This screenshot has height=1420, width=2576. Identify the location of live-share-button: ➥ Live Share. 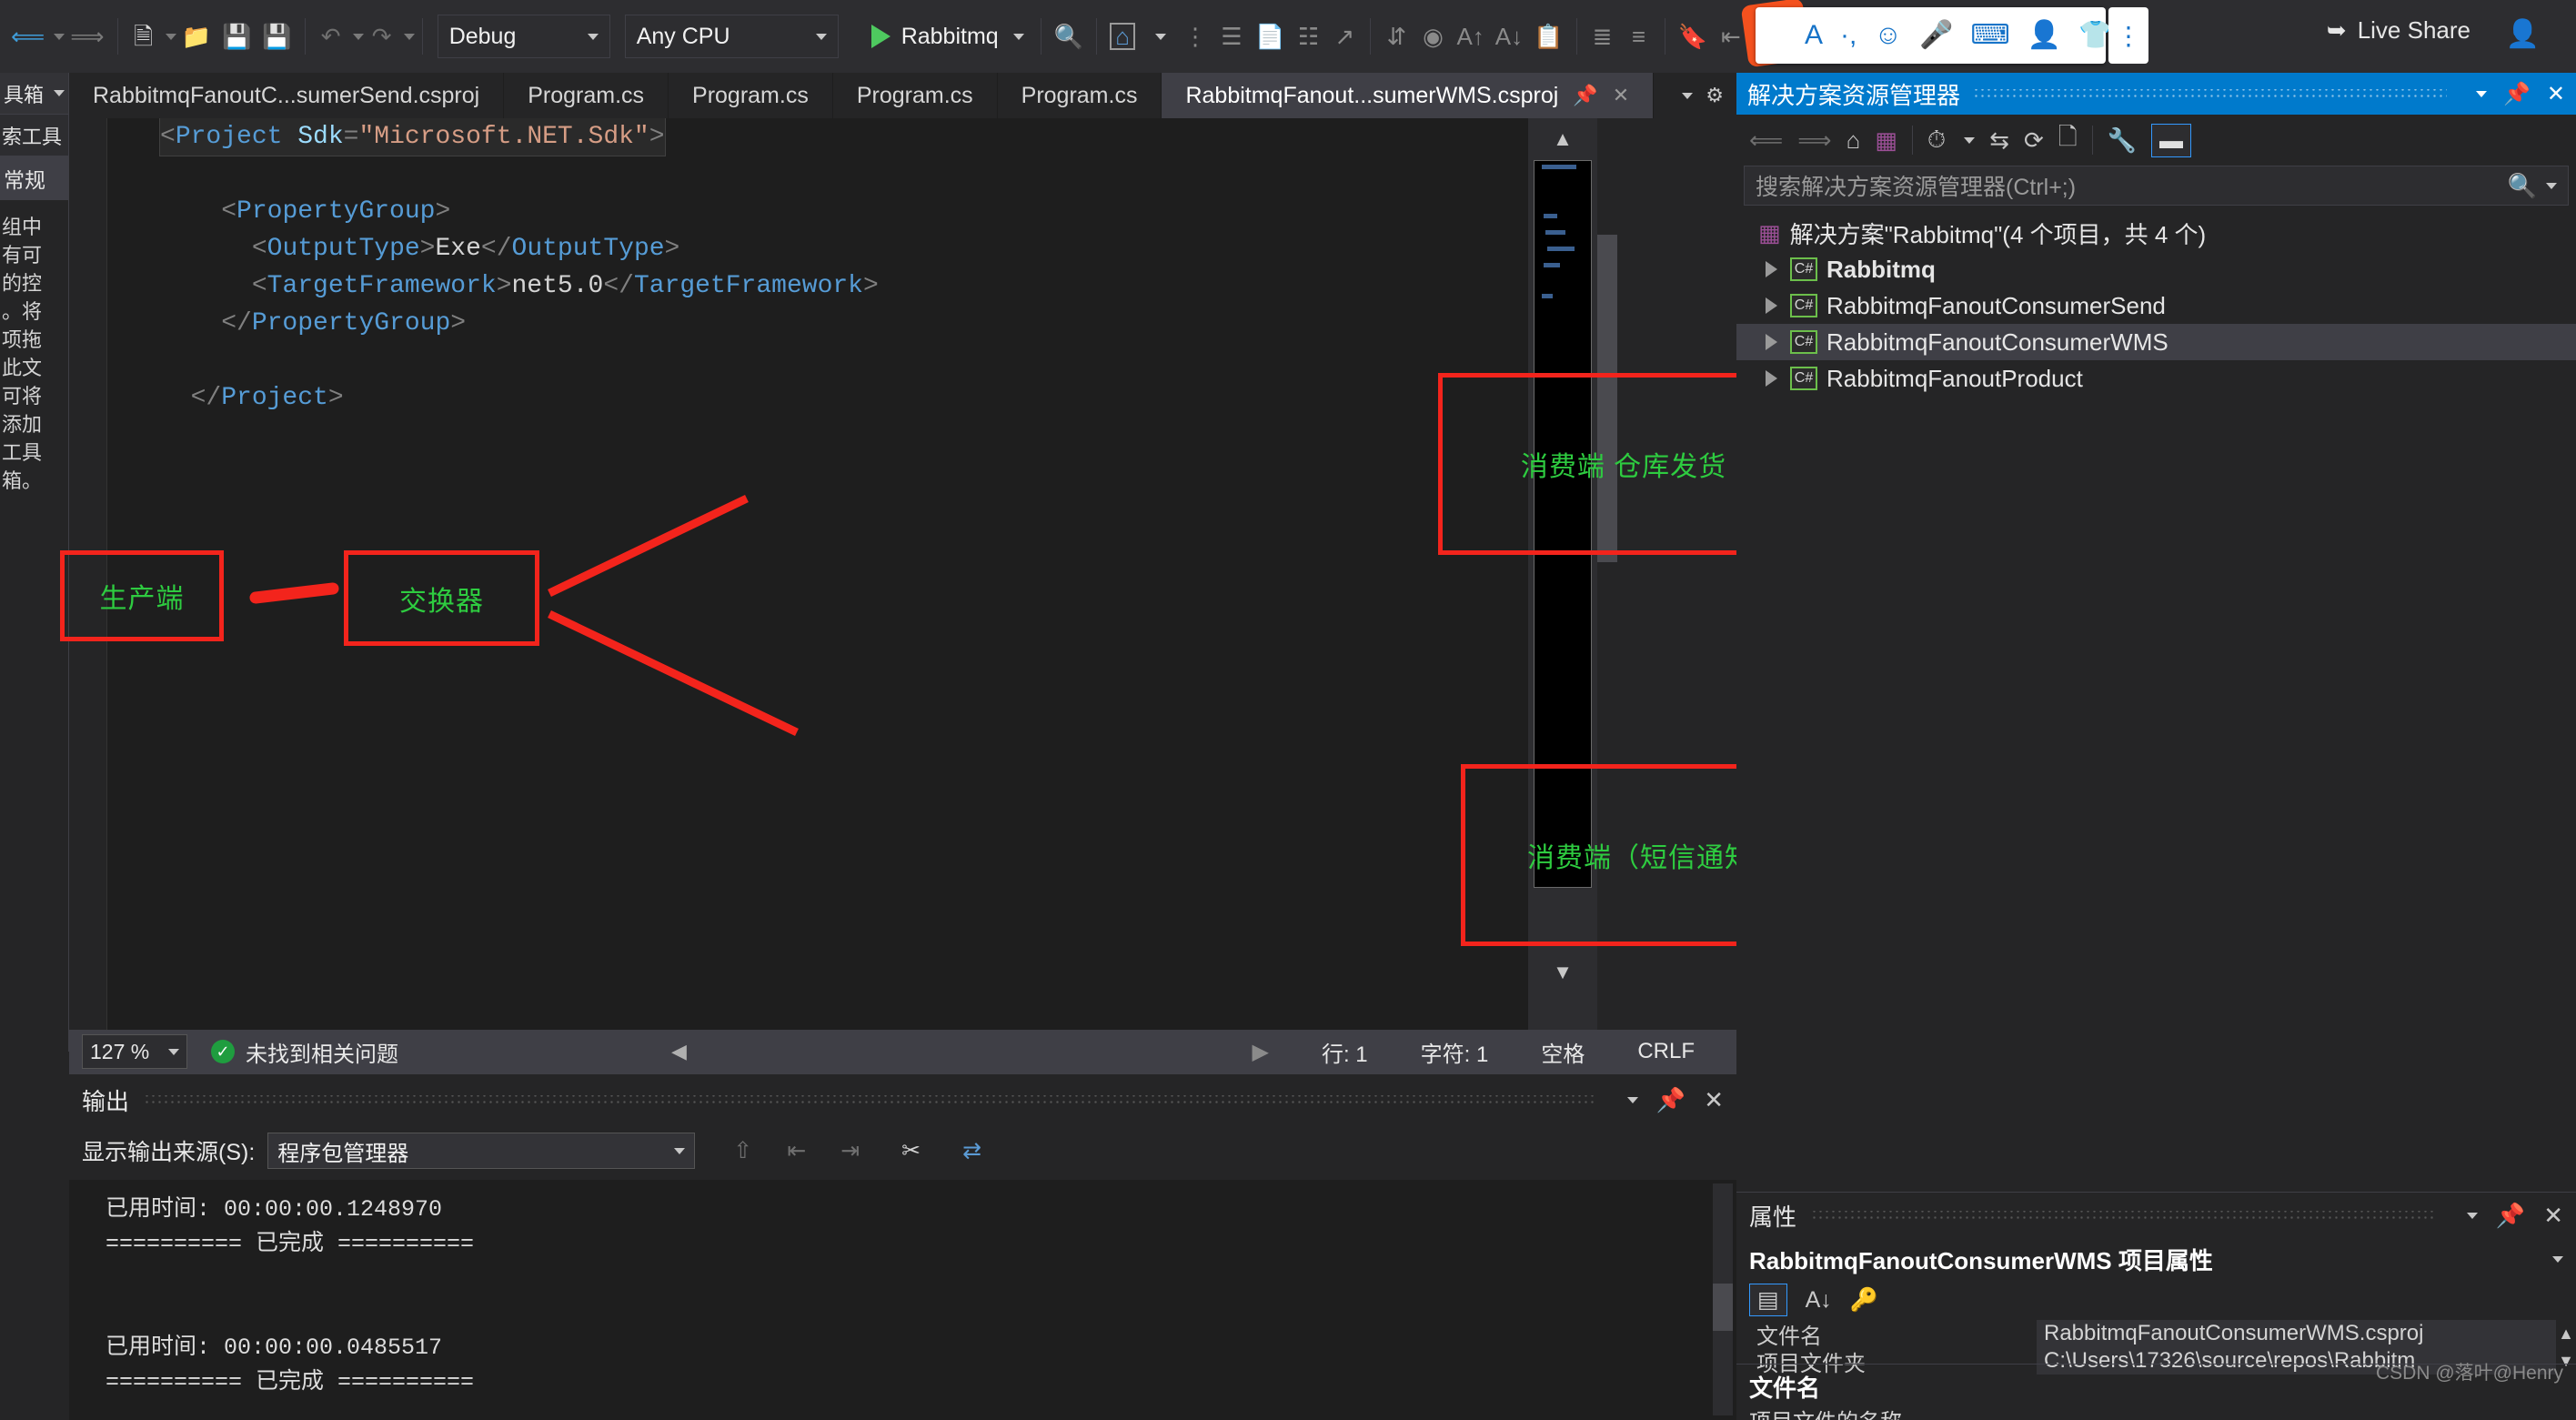
(2398, 31).